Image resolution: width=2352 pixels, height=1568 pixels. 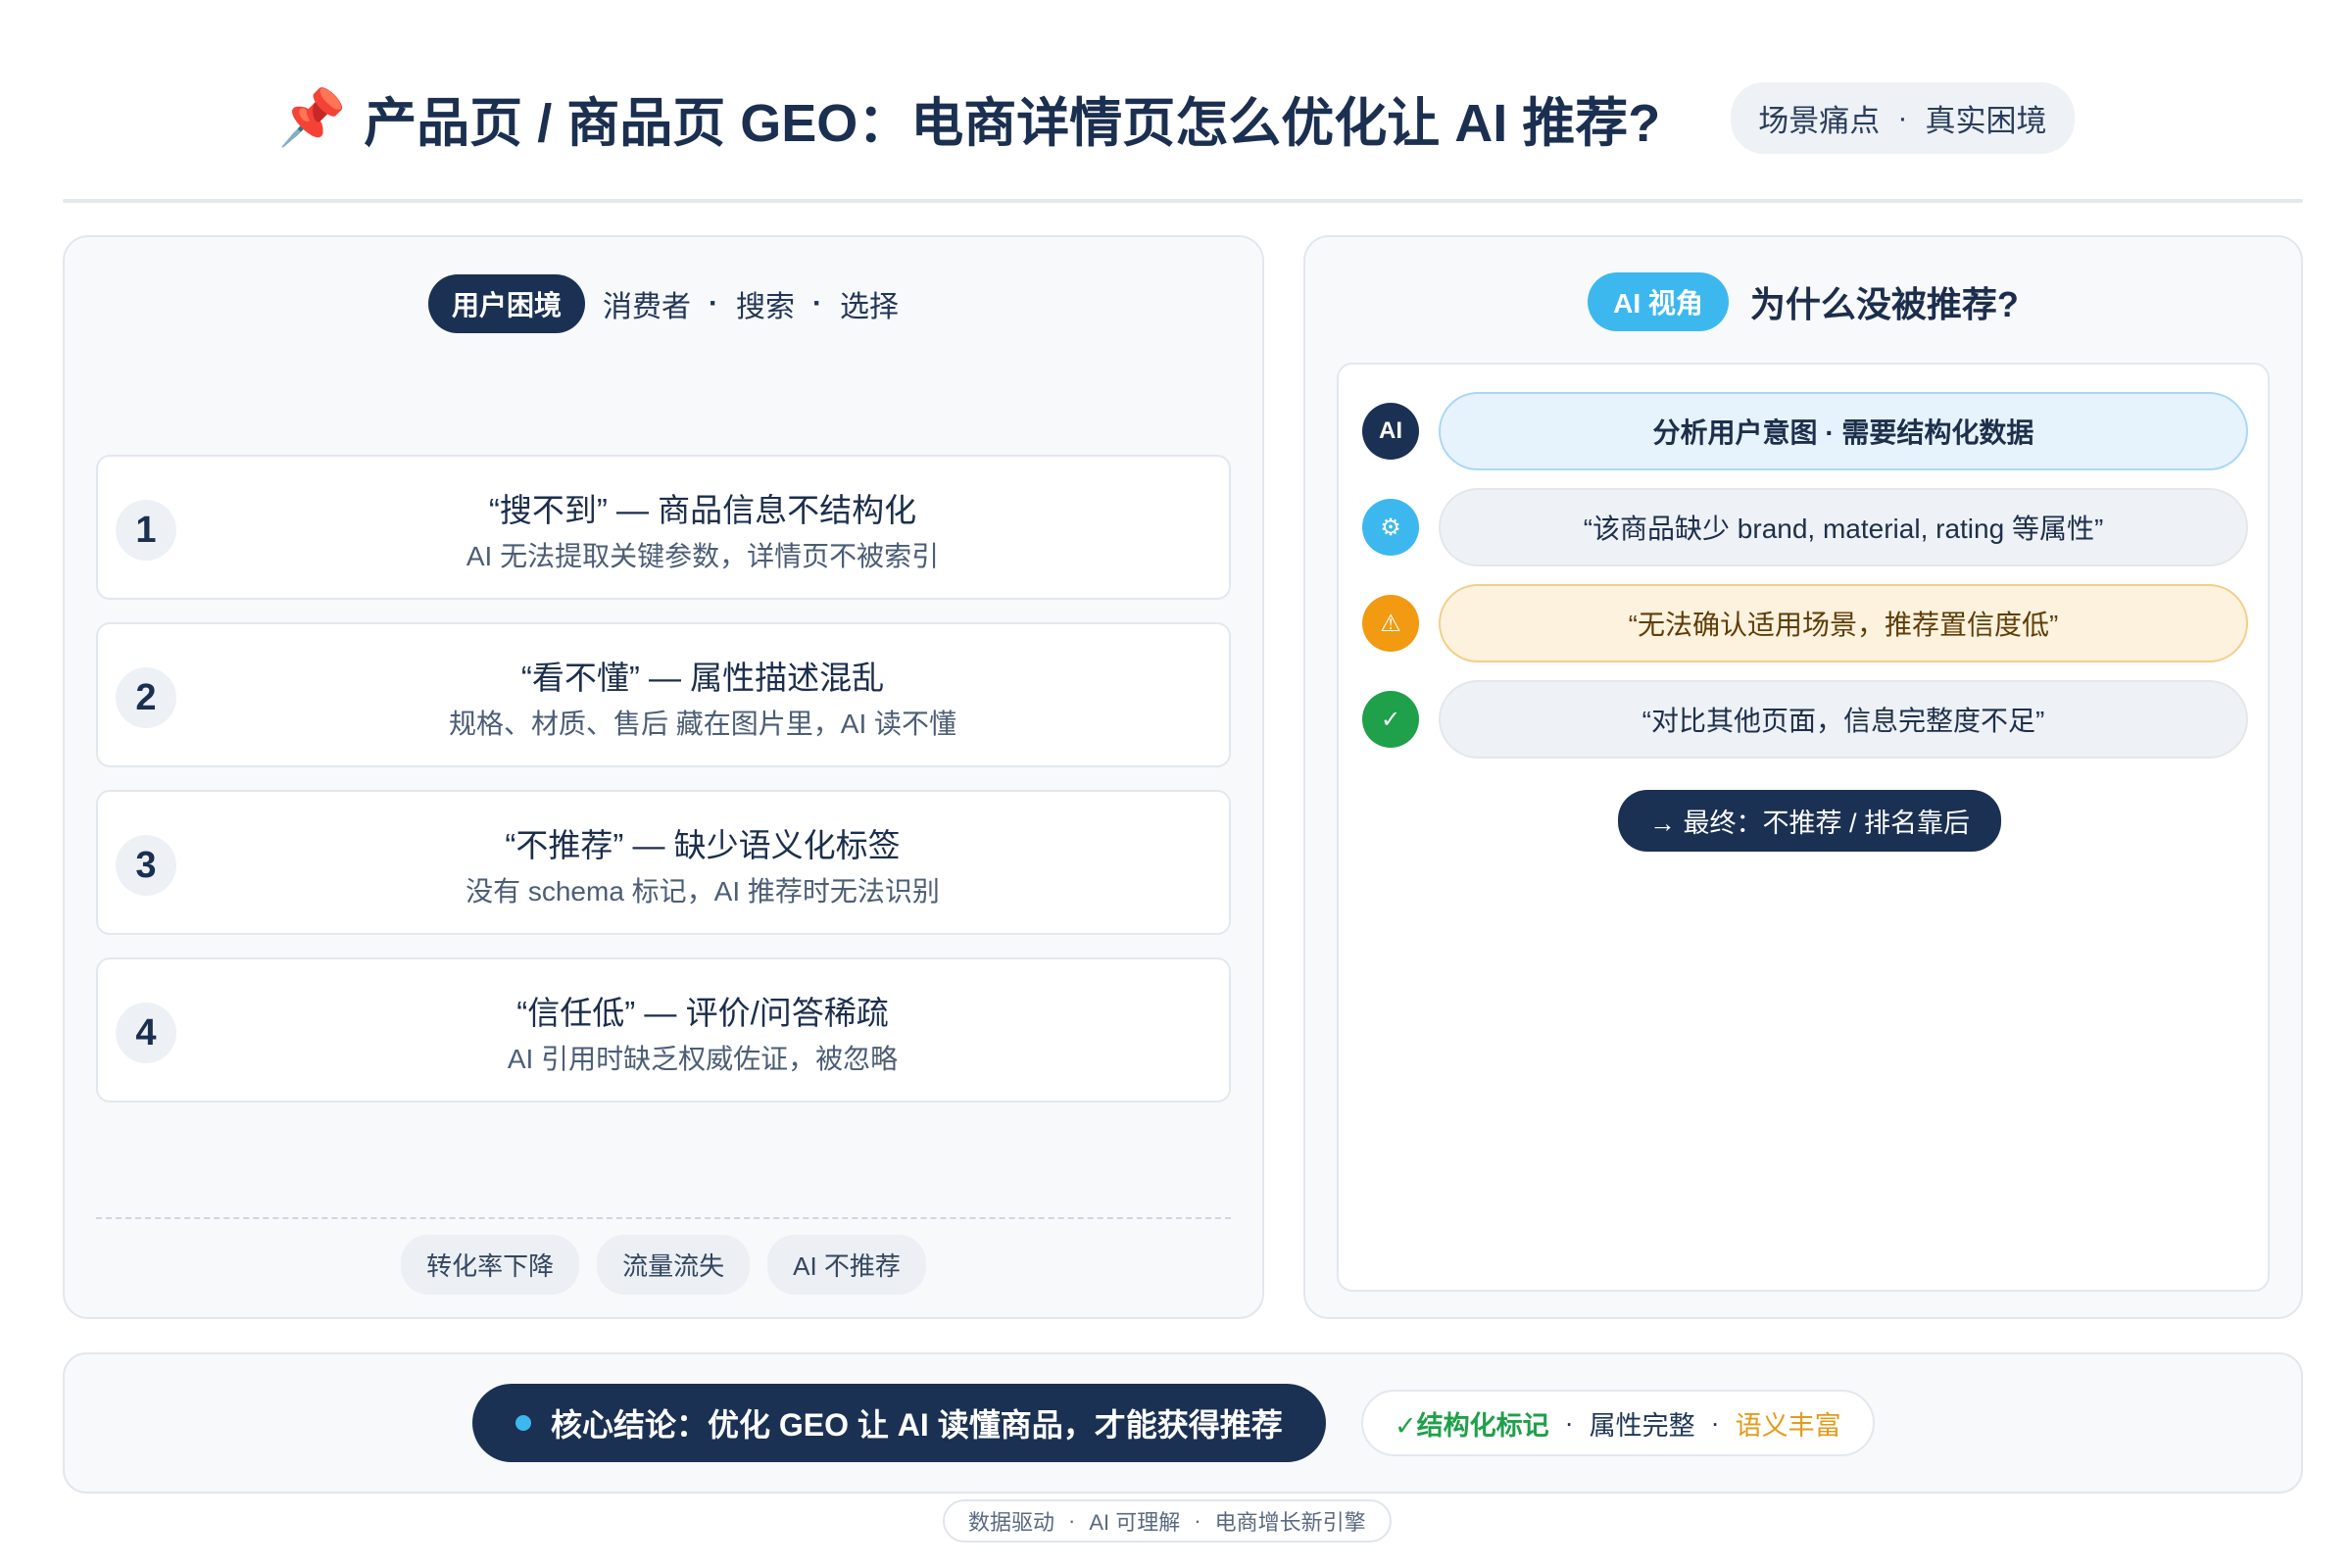 What do you see at coordinates (703, 845) in the screenshot?
I see `issue-title: “不推荐” — 缺少语义化标签` at bounding box center [703, 845].